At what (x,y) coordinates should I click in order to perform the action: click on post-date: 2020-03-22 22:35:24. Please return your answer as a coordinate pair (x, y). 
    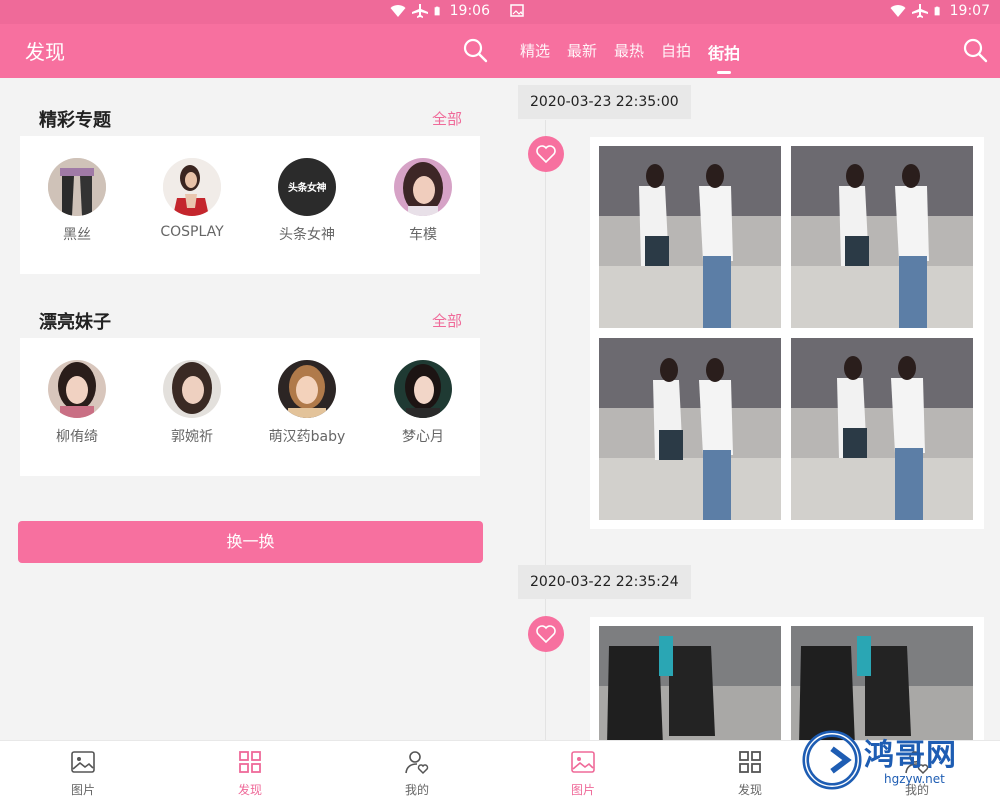
    Looking at the image, I should click on (604, 582).